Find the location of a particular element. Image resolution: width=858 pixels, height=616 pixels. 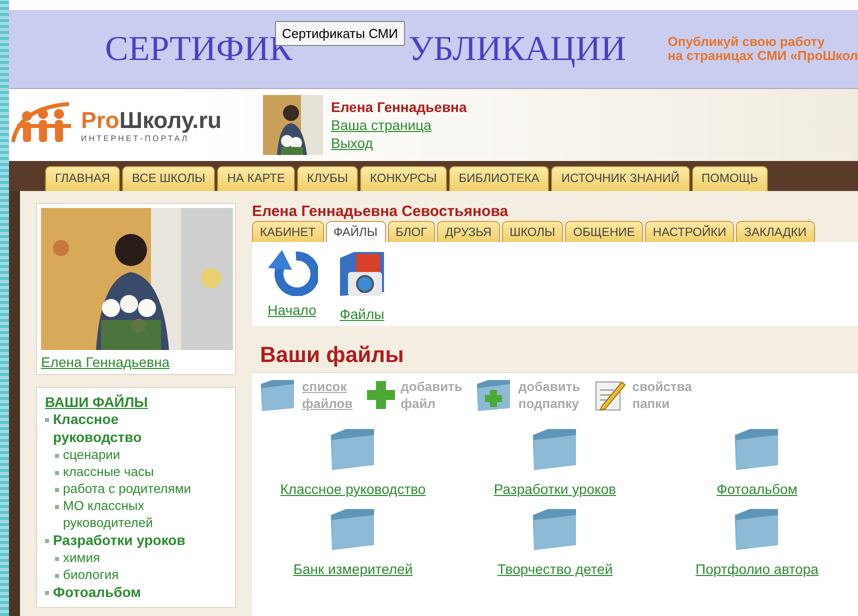

nav-tab: ВСЕ ШКОЛЫ is located at coordinates (169, 178).